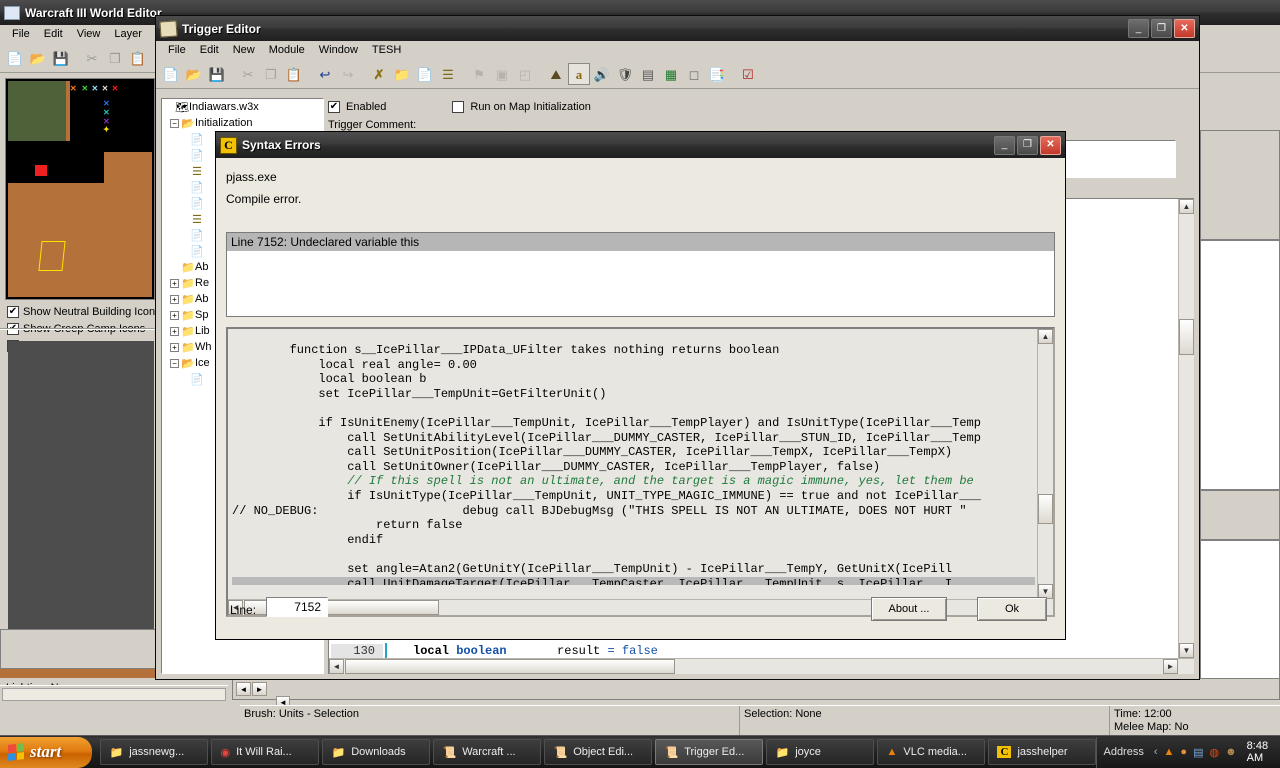 Image resolution: width=1280 pixels, height=768 pixels. What do you see at coordinates (21, 34) in the screenshot?
I see `we-menu-file: File` at bounding box center [21, 34].